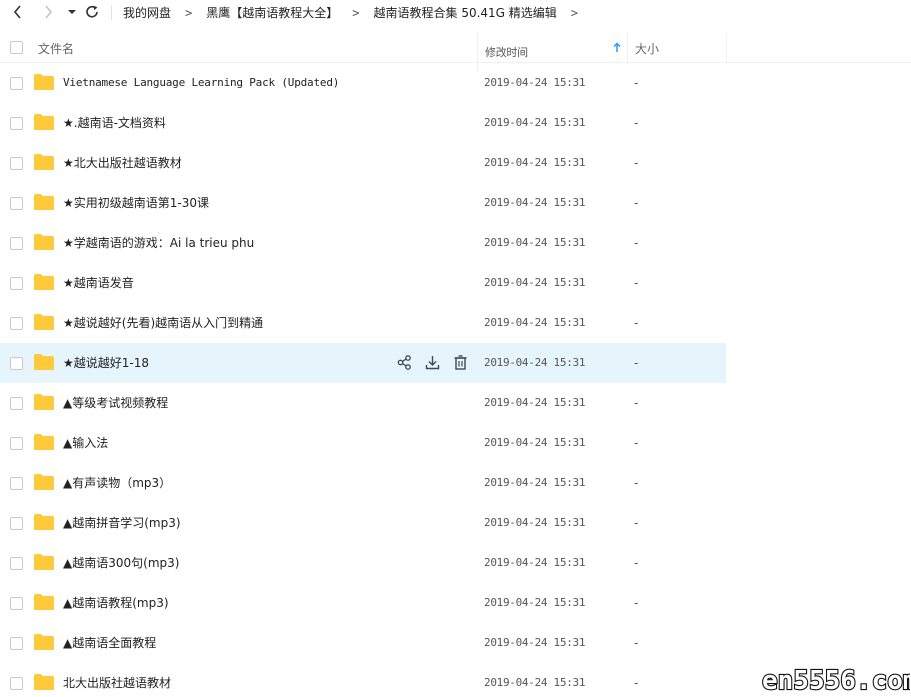 This screenshot has width=911, height=697. I want to click on file-row: ★.越南语-文档资料 2019-04-24 15:31 -, so click(363, 123).